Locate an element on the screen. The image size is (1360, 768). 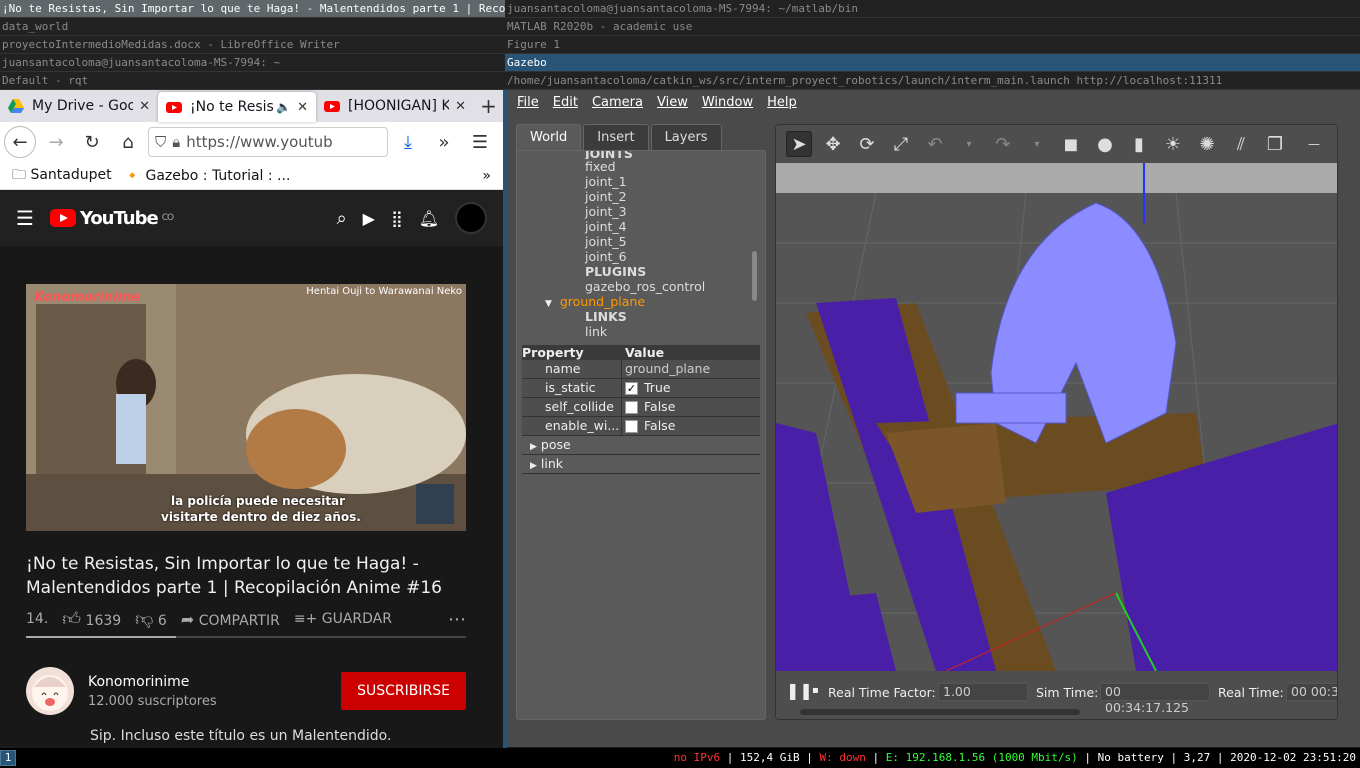
like-button: 👍︎ 1639 is located at coordinates (91, 619).